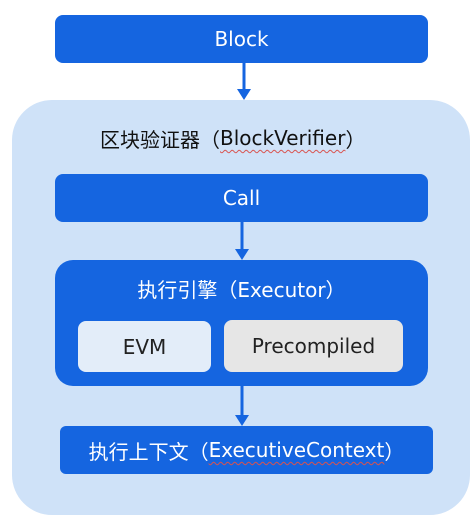 The height and width of the screenshot is (525, 476). I want to click on evm-node-label: EVM, so click(144, 346).